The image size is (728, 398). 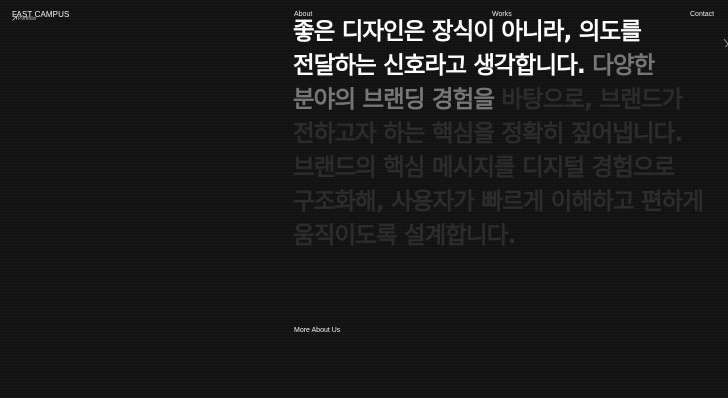 What do you see at coordinates (317, 330) in the screenshot?
I see `more-about-us-link: More About Us` at bounding box center [317, 330].